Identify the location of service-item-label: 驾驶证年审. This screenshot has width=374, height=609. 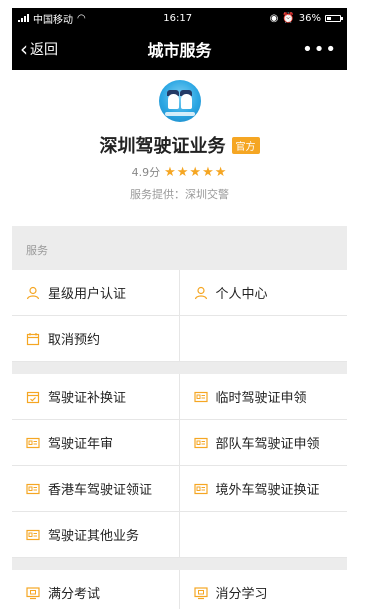
(81, 444).